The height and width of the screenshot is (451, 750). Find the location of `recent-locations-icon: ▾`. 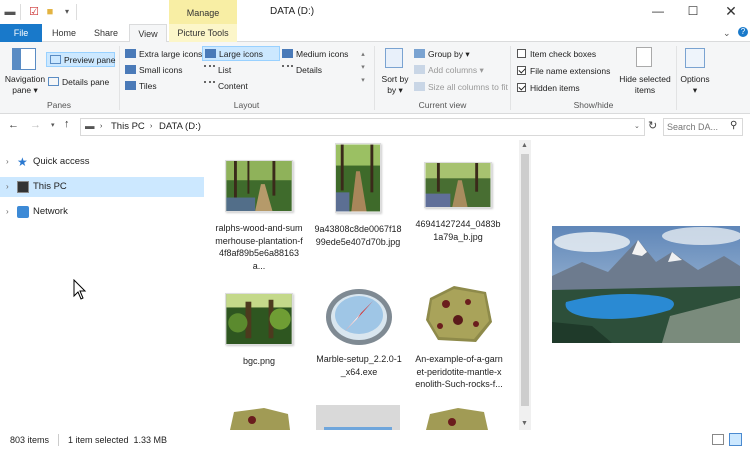

recent-locations-icon: ▾ is located at coordinates (53, 125).